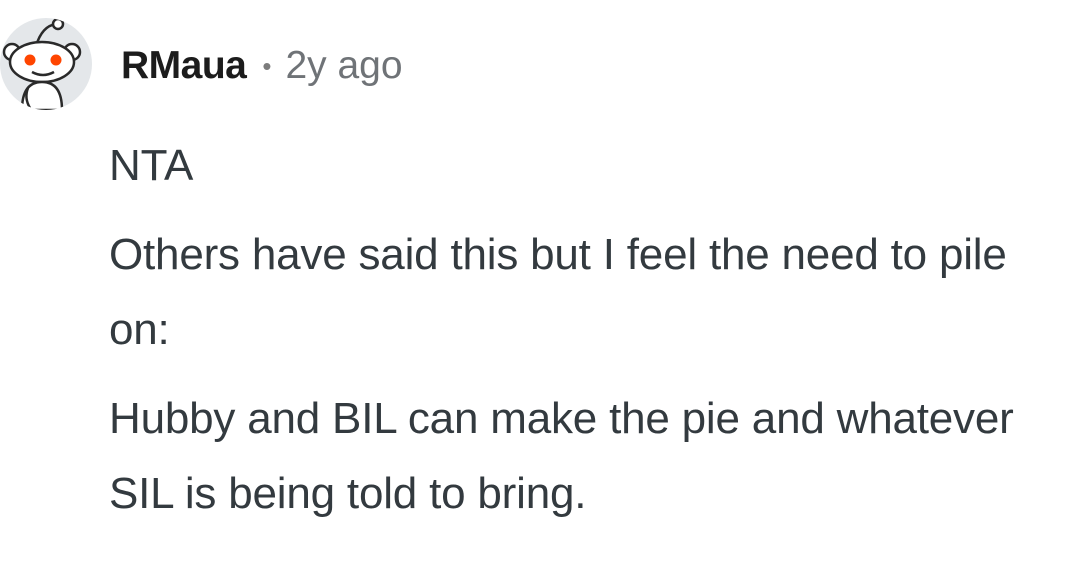  What do you see at coordinates (42, 64) in the screenshot?
I see `reddit-snoo-avatar-icon` at bounding box center [42, 64].